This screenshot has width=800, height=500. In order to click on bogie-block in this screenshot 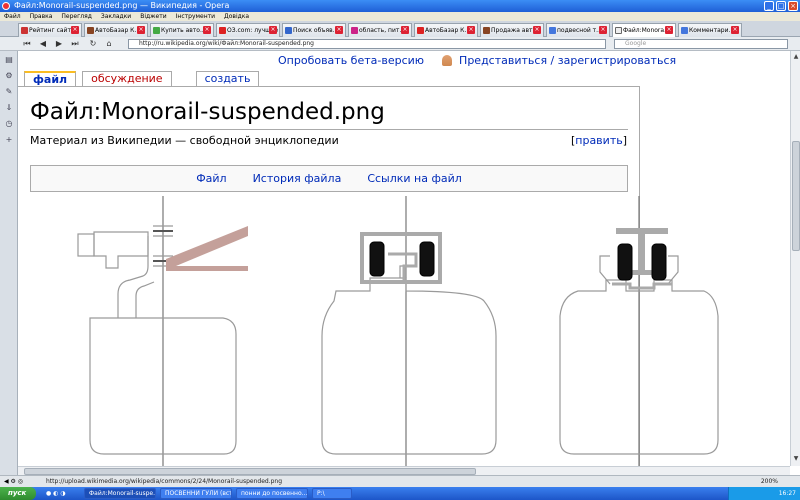, I will do `click(86, 245)`.